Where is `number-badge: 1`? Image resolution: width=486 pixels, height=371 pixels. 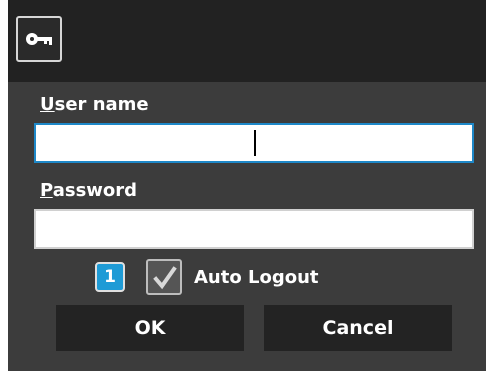
number-badge: 1 is located at coordinates (110, 277).